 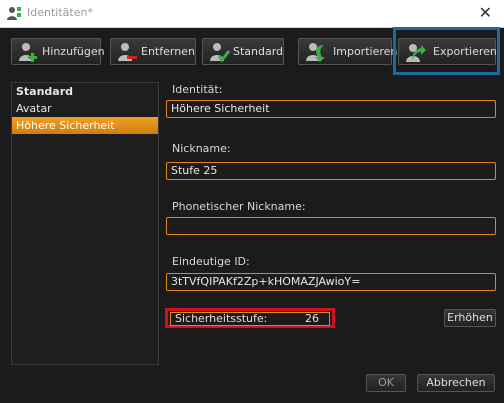 What do you see at coordinates (456, 383) in the screenshot?
I see `cancel-button: Abbrechen` at bounding box center [456, 383].